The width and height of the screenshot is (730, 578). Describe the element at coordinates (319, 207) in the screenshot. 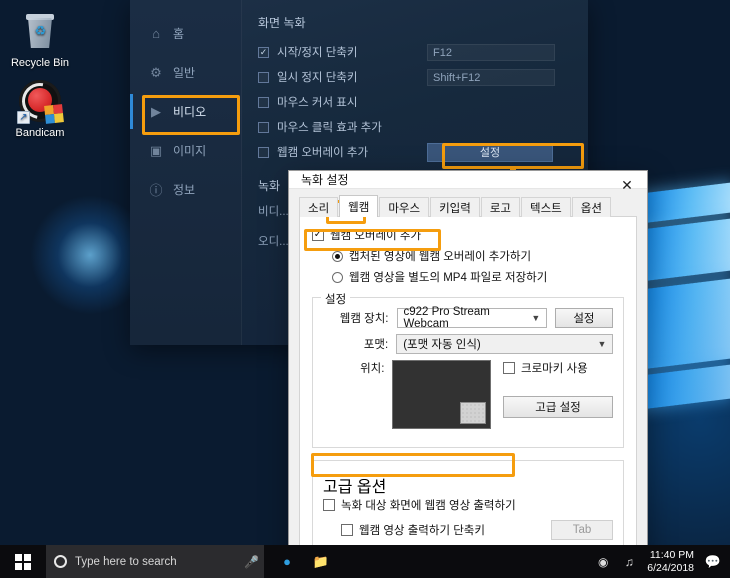

I see `tab-sound: 소리` at that location.